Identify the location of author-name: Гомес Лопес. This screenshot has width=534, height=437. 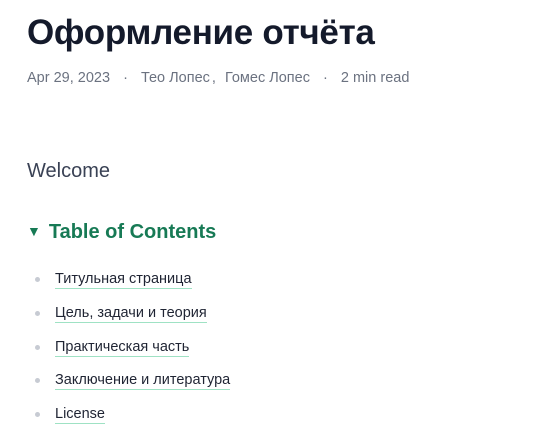
(267, 78).